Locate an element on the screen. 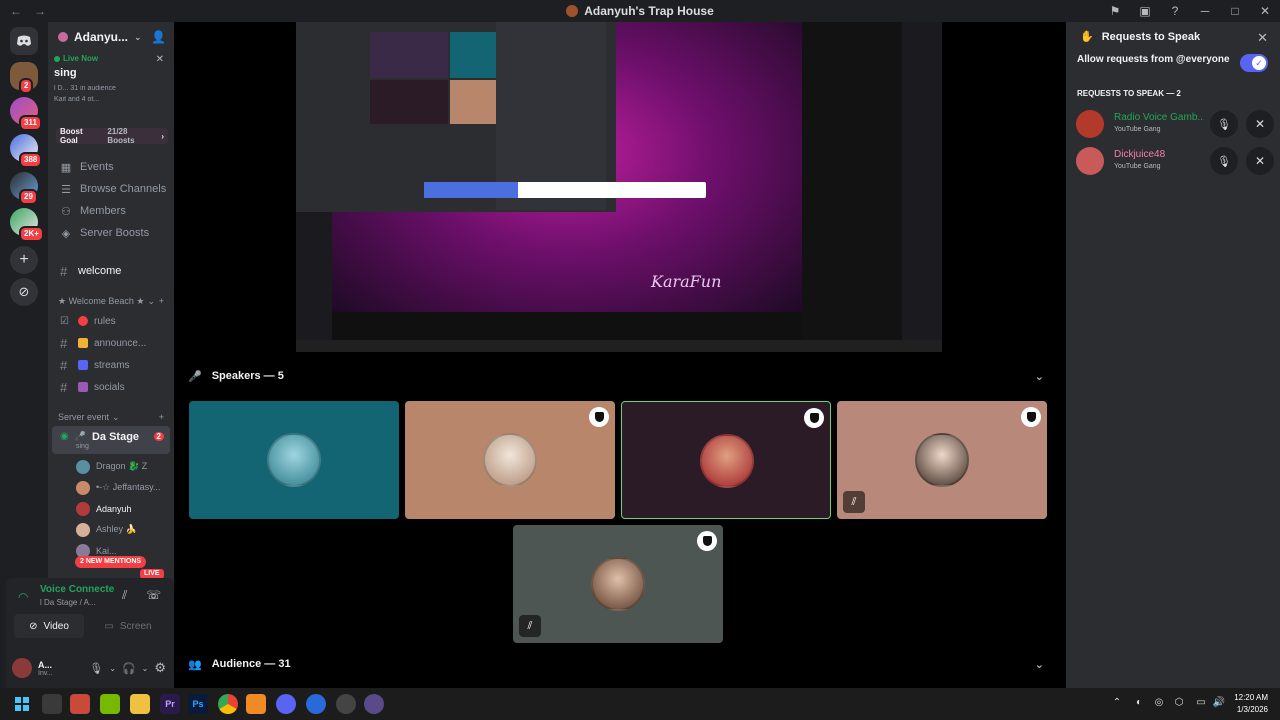 The width and height of the screenshot is (1280, 720). nav-events: ▦ Events is located at coordinates (111, 167).